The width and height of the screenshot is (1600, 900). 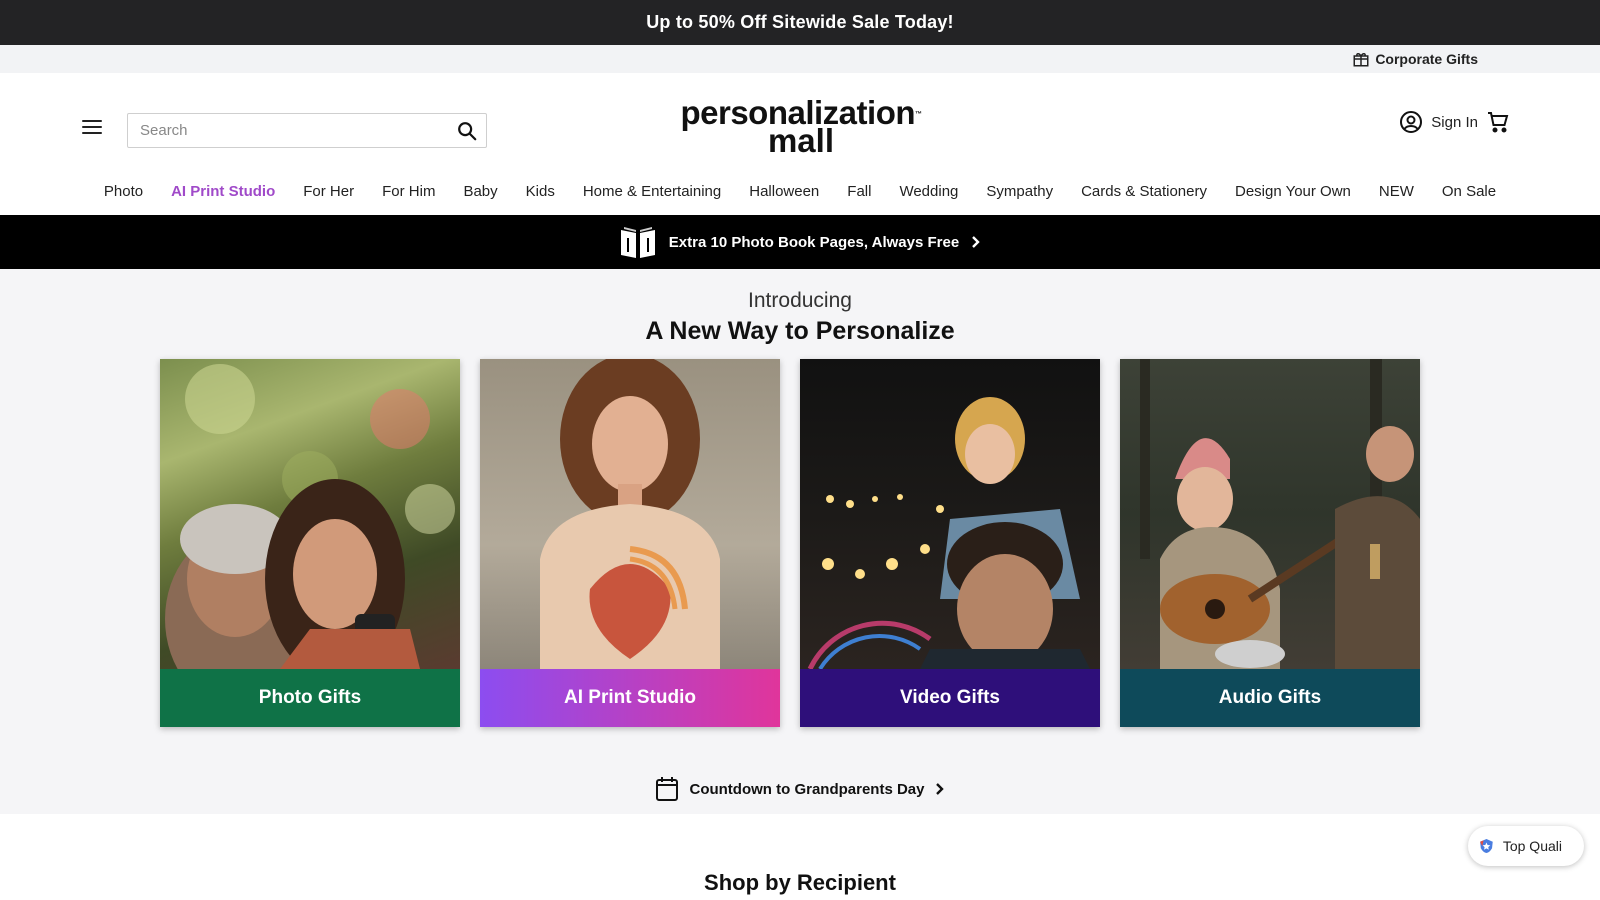 What do you see at coordinates (540, 191) in the screenshot?
I see `nav-item-kids: Kids` at bounding box center [540, 191].